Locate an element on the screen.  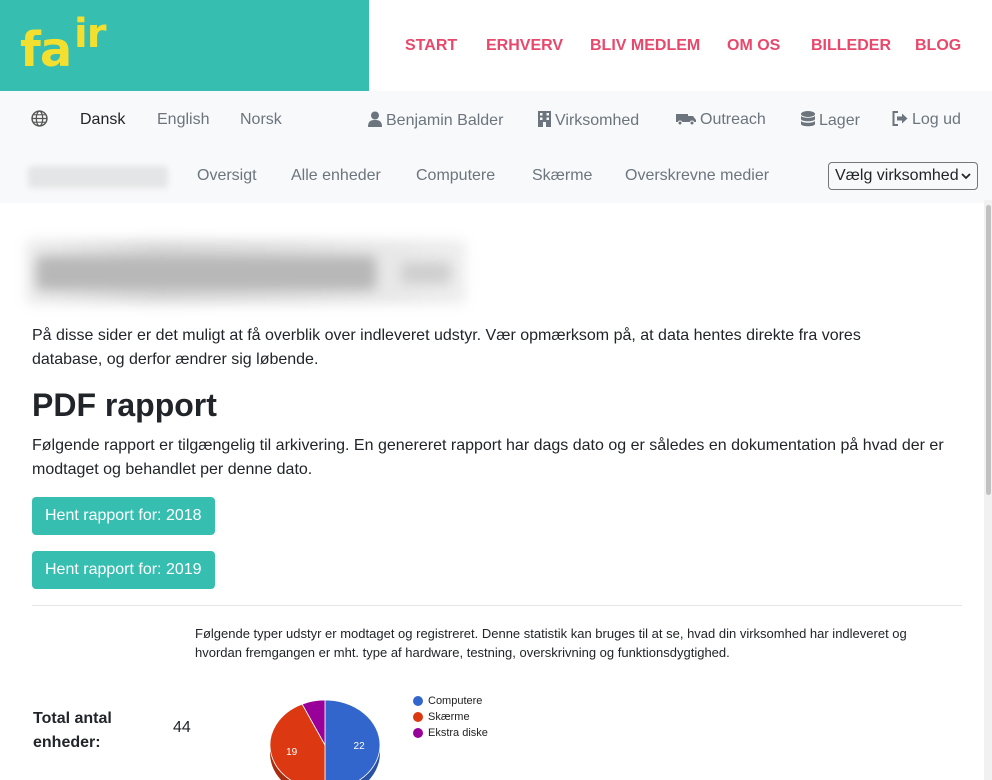
lang-english: English is located at coordinates (183, 120).